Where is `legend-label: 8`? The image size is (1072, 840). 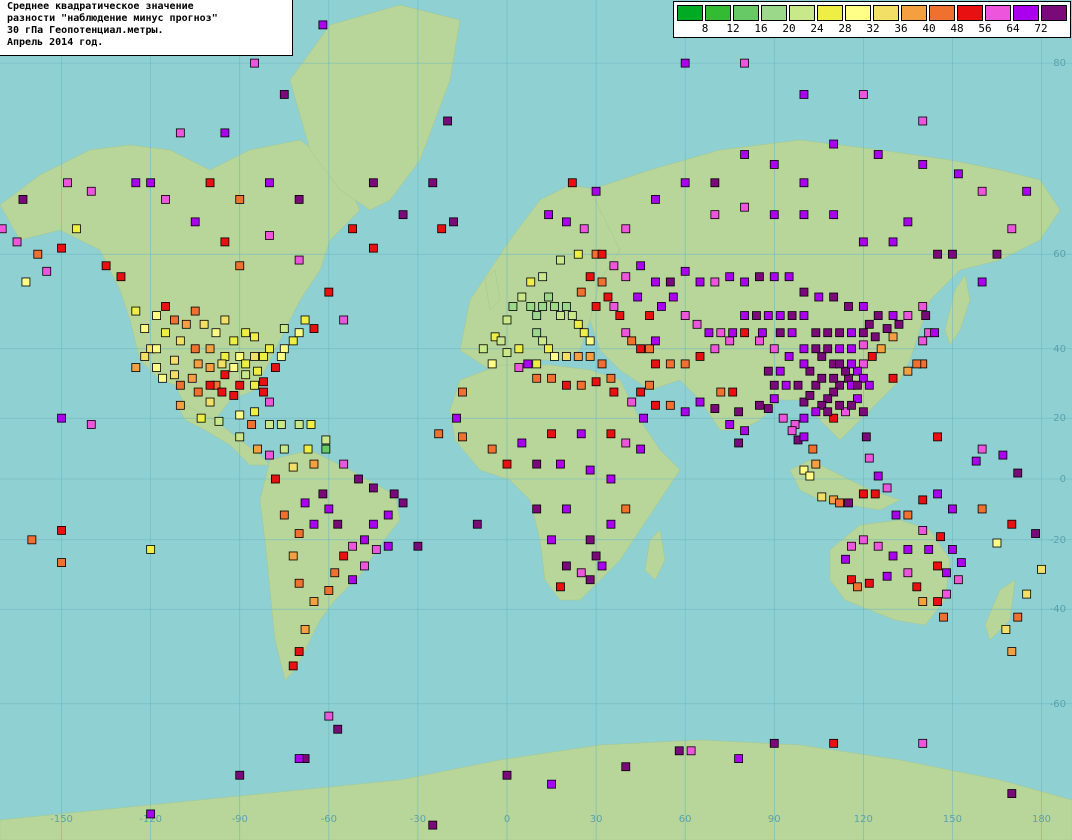
legend-label: 8 is located at coordinates (705, 28).